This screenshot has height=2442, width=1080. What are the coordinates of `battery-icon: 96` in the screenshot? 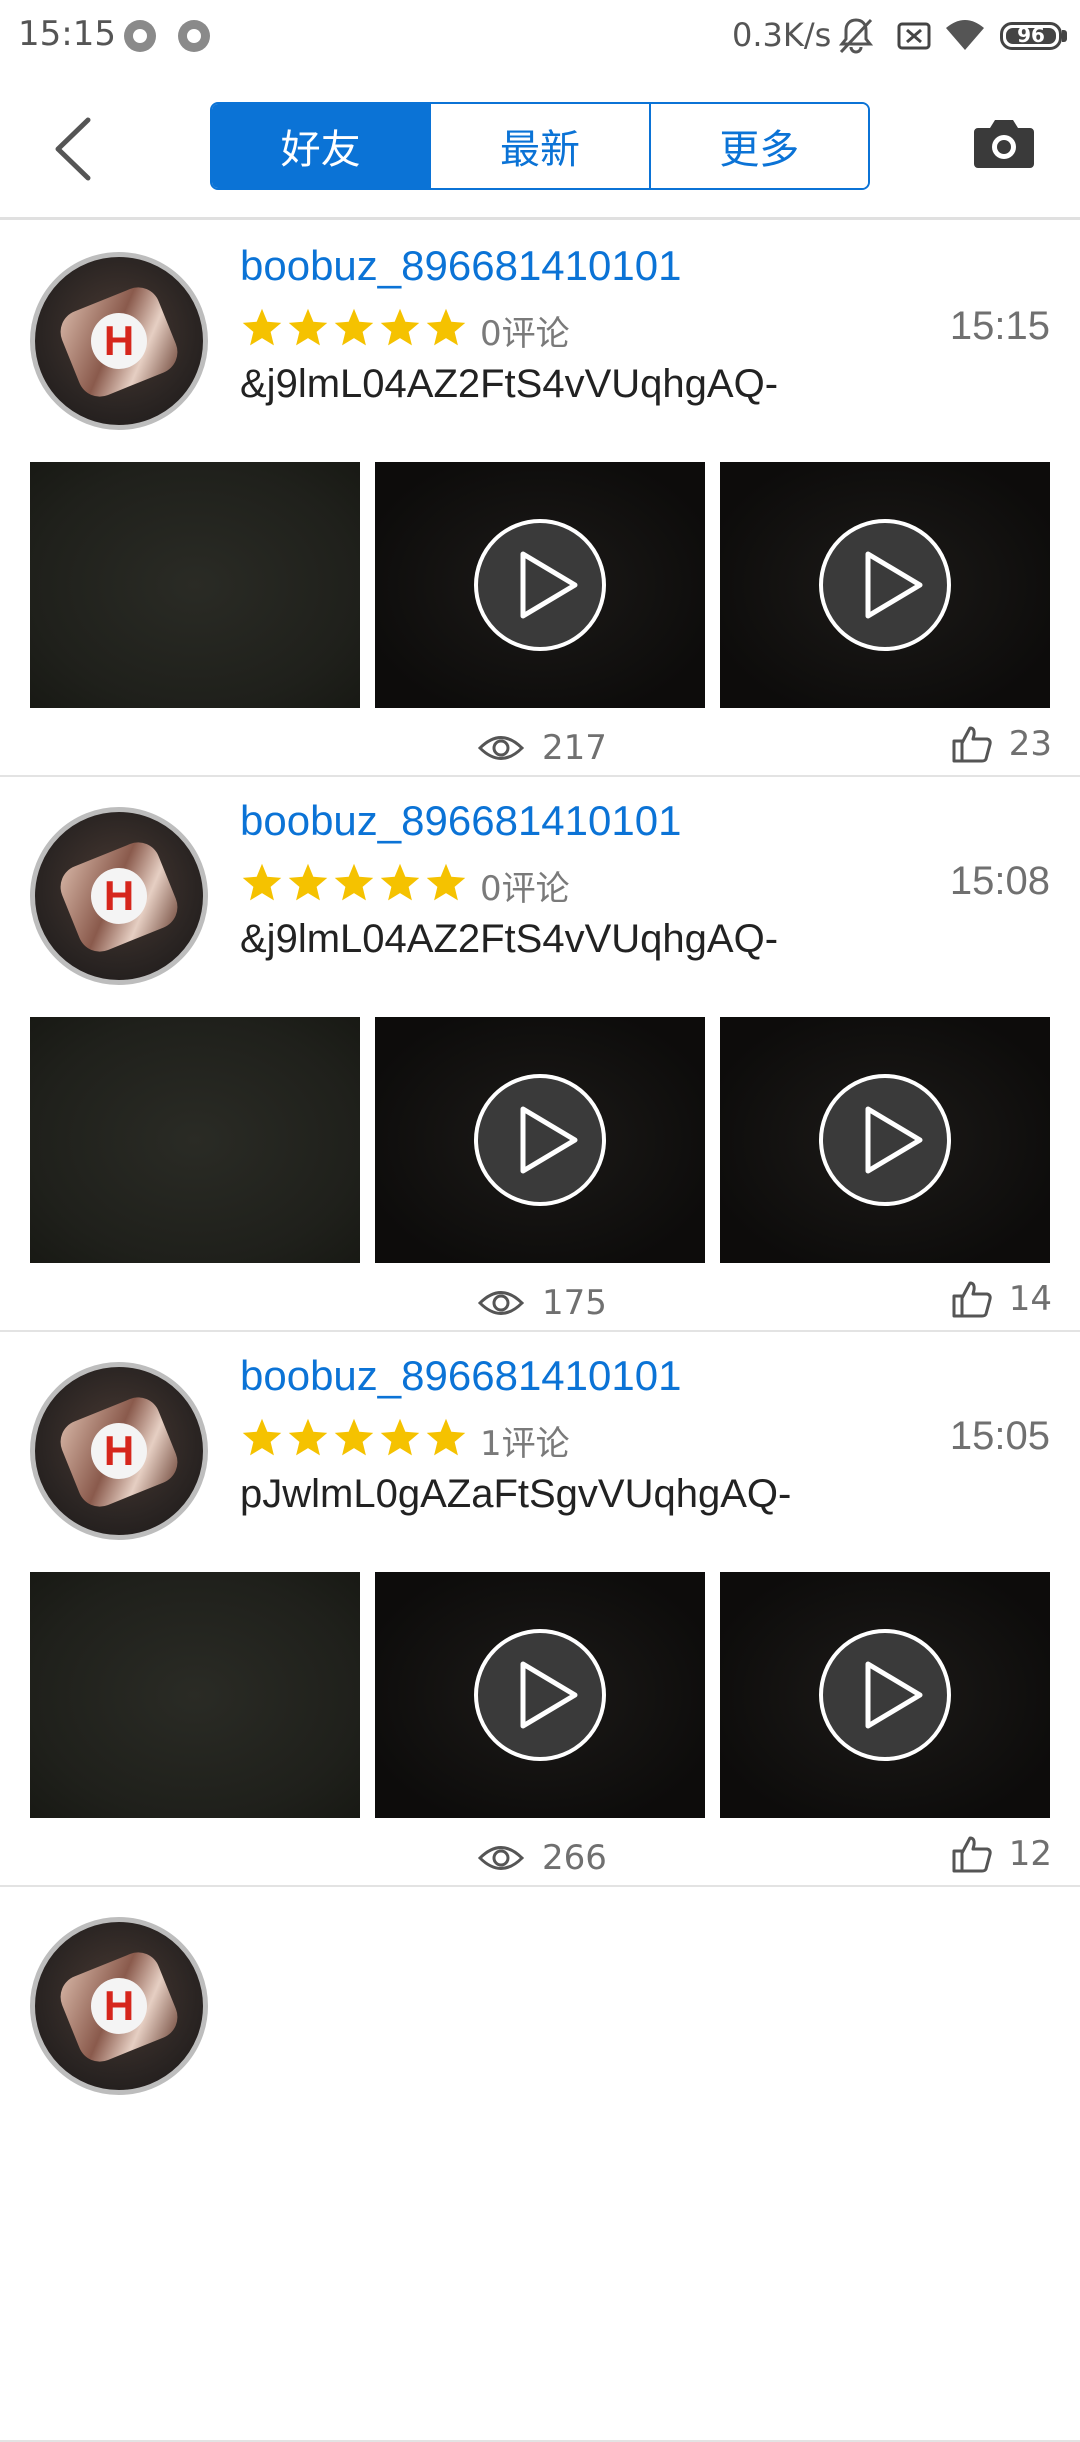 It's located at (1031, 36).